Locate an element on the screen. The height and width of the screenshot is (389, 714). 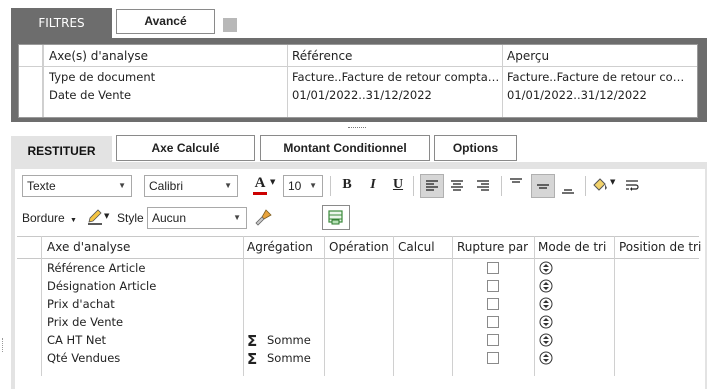
column-header-sort-mode: Mode de tri is located at coordinates (572, 247).